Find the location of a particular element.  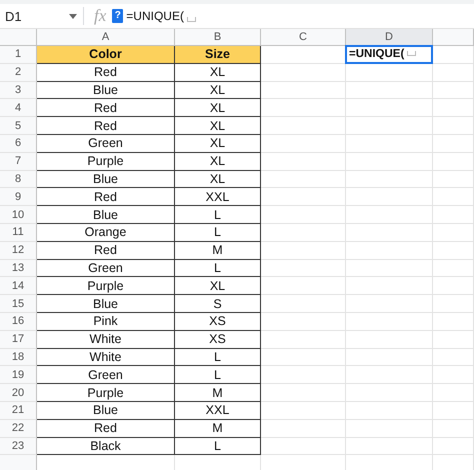

table-cell: Orange is located at coordinates (106, 233).